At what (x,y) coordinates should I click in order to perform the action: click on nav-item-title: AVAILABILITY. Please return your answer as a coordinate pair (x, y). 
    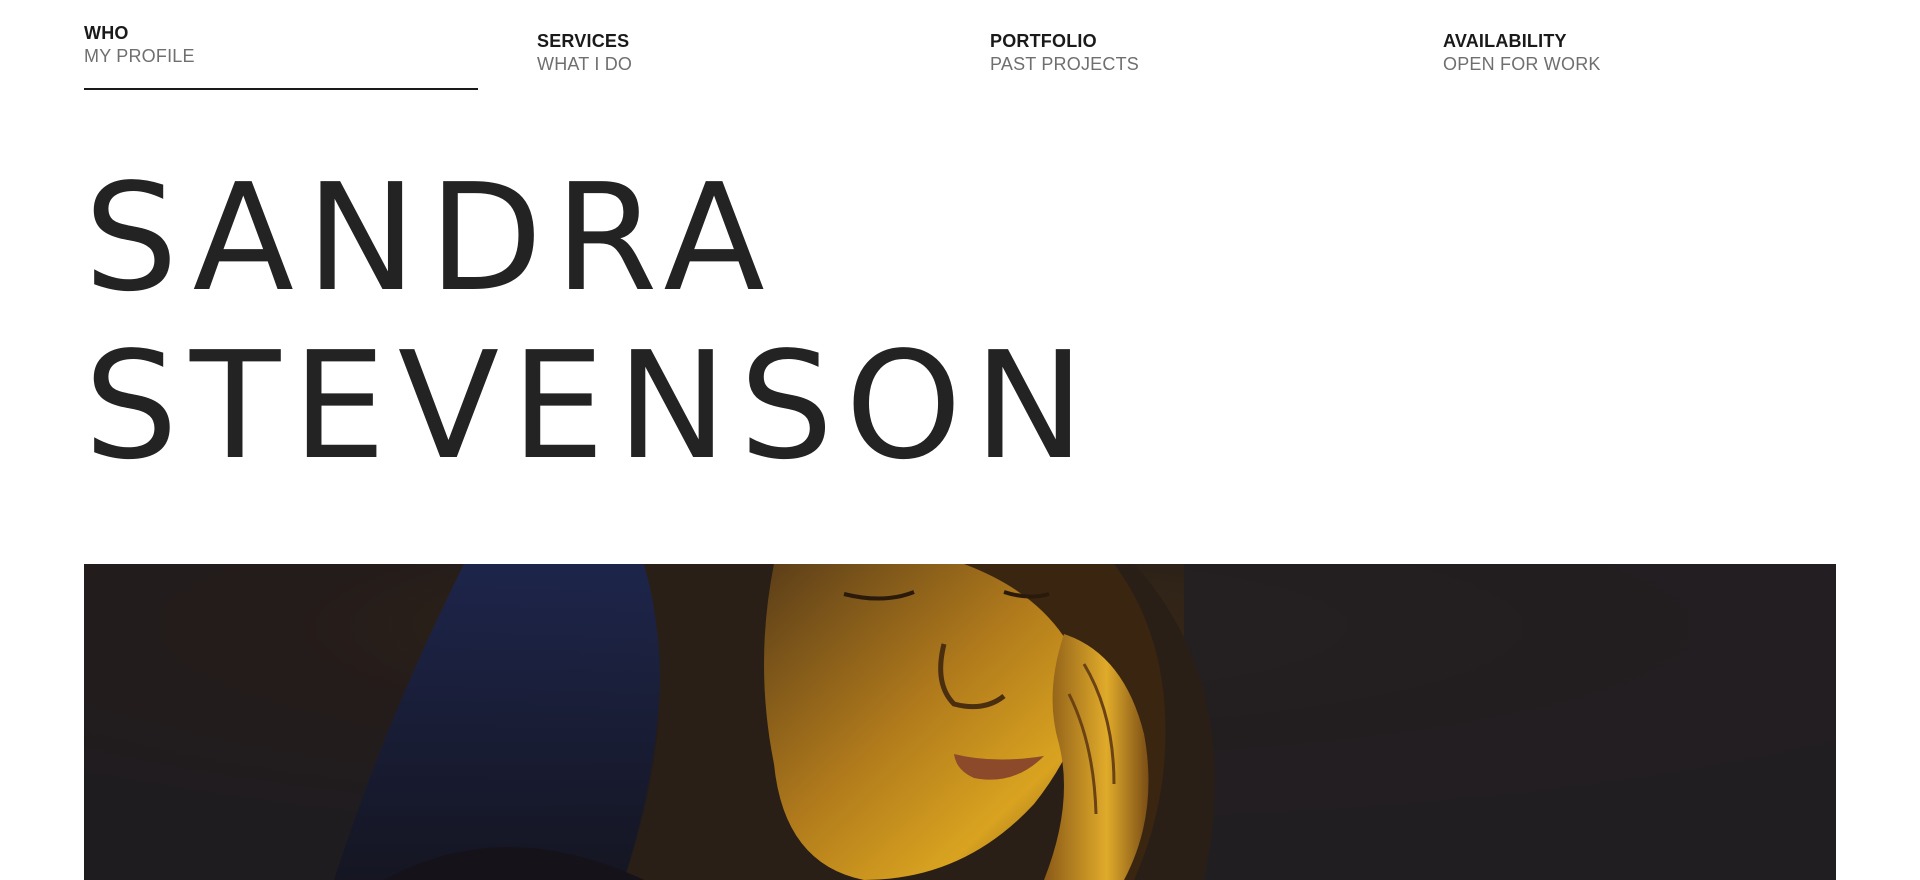
    Looking at the image, I should click on (1505, 41).